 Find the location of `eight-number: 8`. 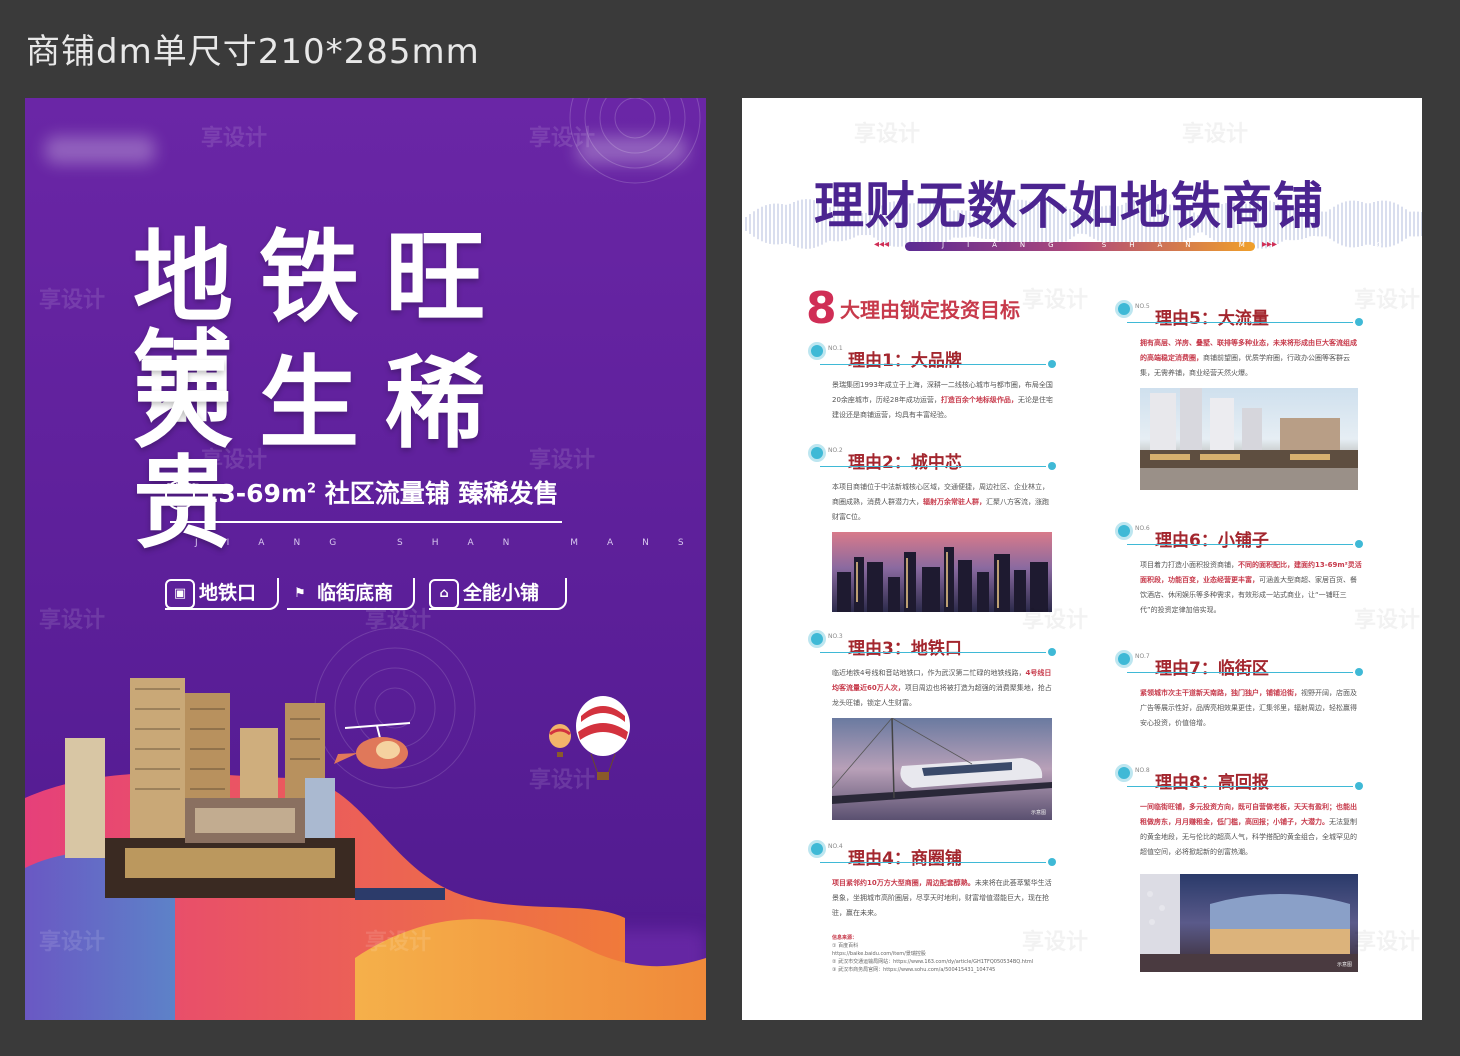

eight-number: 8 is located at coordinates (821, 308).